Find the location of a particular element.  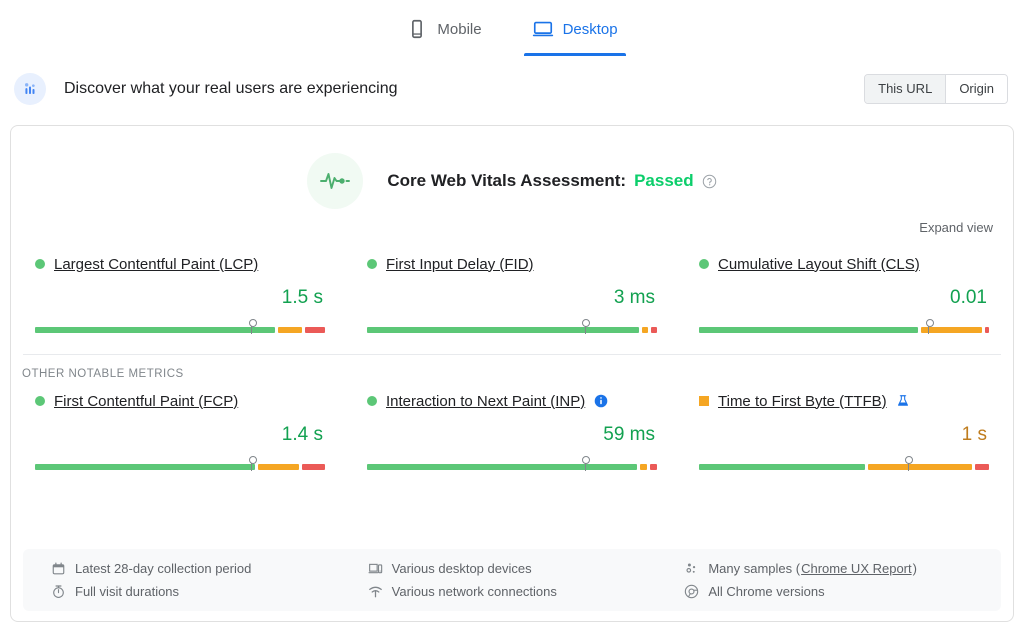

metric-card: Largest Contentful Paint (LCP) 1.5 s is located at coordinates (180, 293).